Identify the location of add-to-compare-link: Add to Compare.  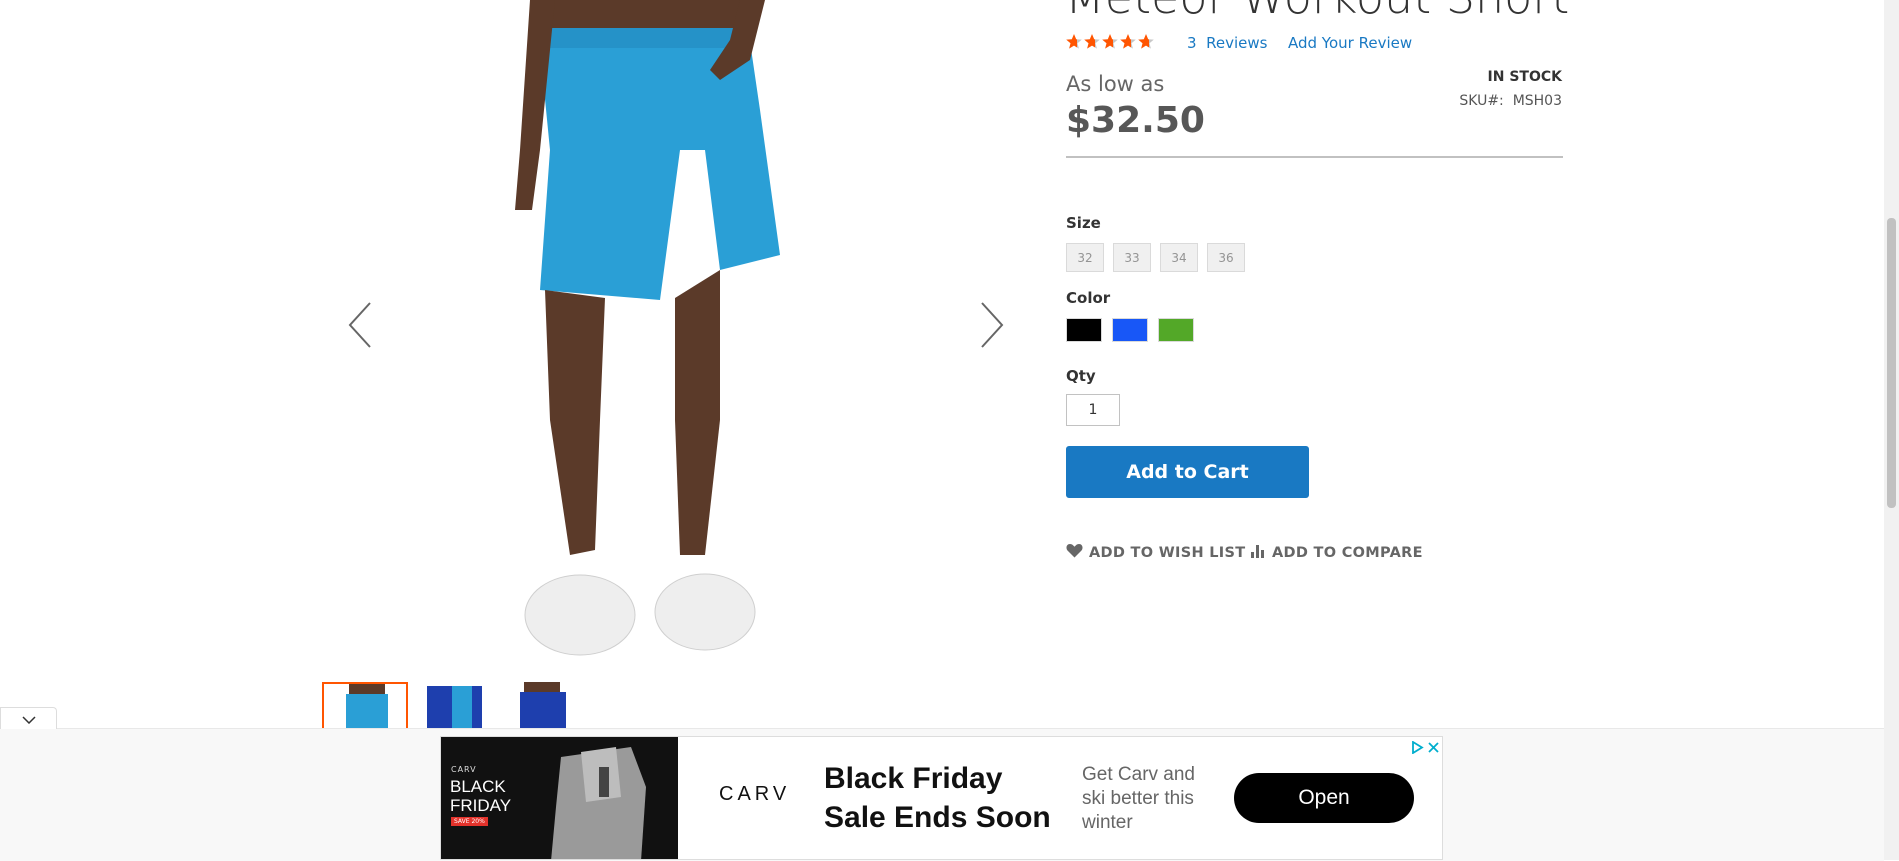
(1337, 552).